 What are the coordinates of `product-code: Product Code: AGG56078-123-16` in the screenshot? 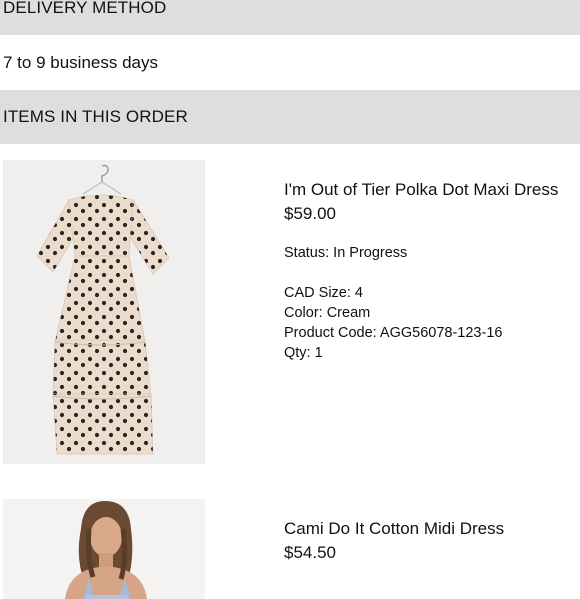 It's located at (393, 333).